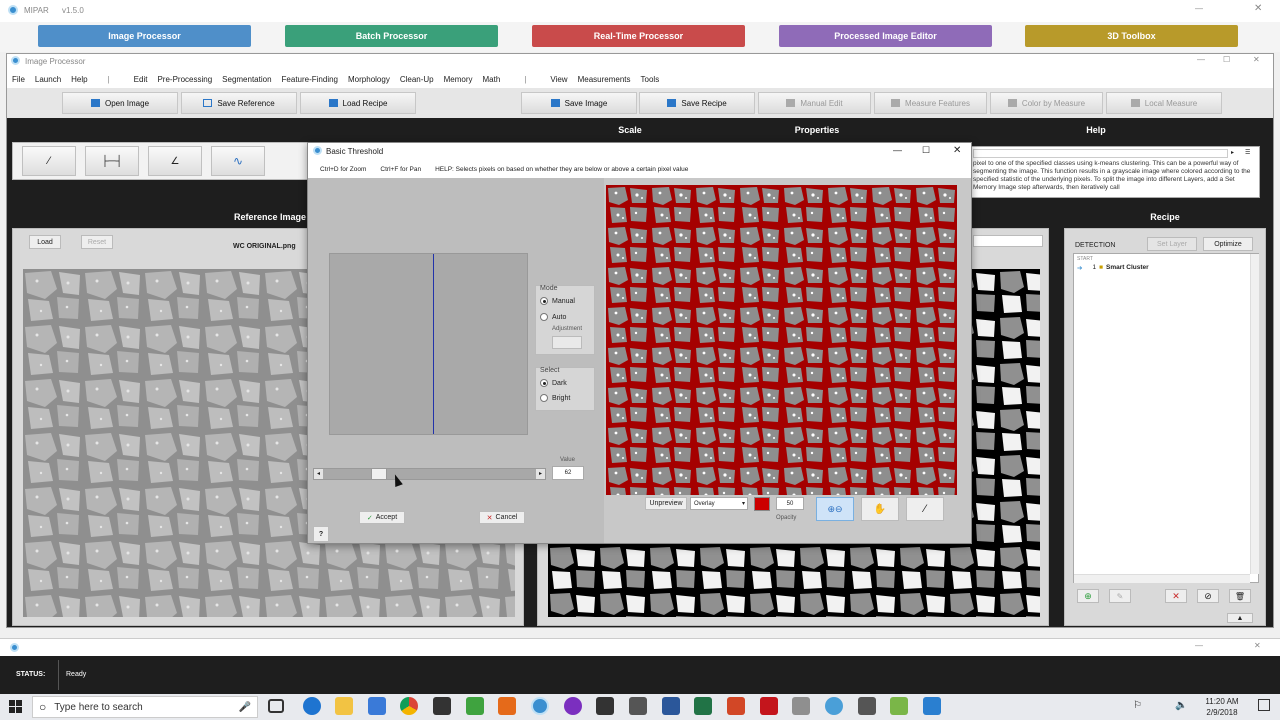 This screenshot has height=720, width=1280. What do you see at coordinates (1100, 153) in the screenshot?
I see `help-search-input` at bounding box center [1100, 153].